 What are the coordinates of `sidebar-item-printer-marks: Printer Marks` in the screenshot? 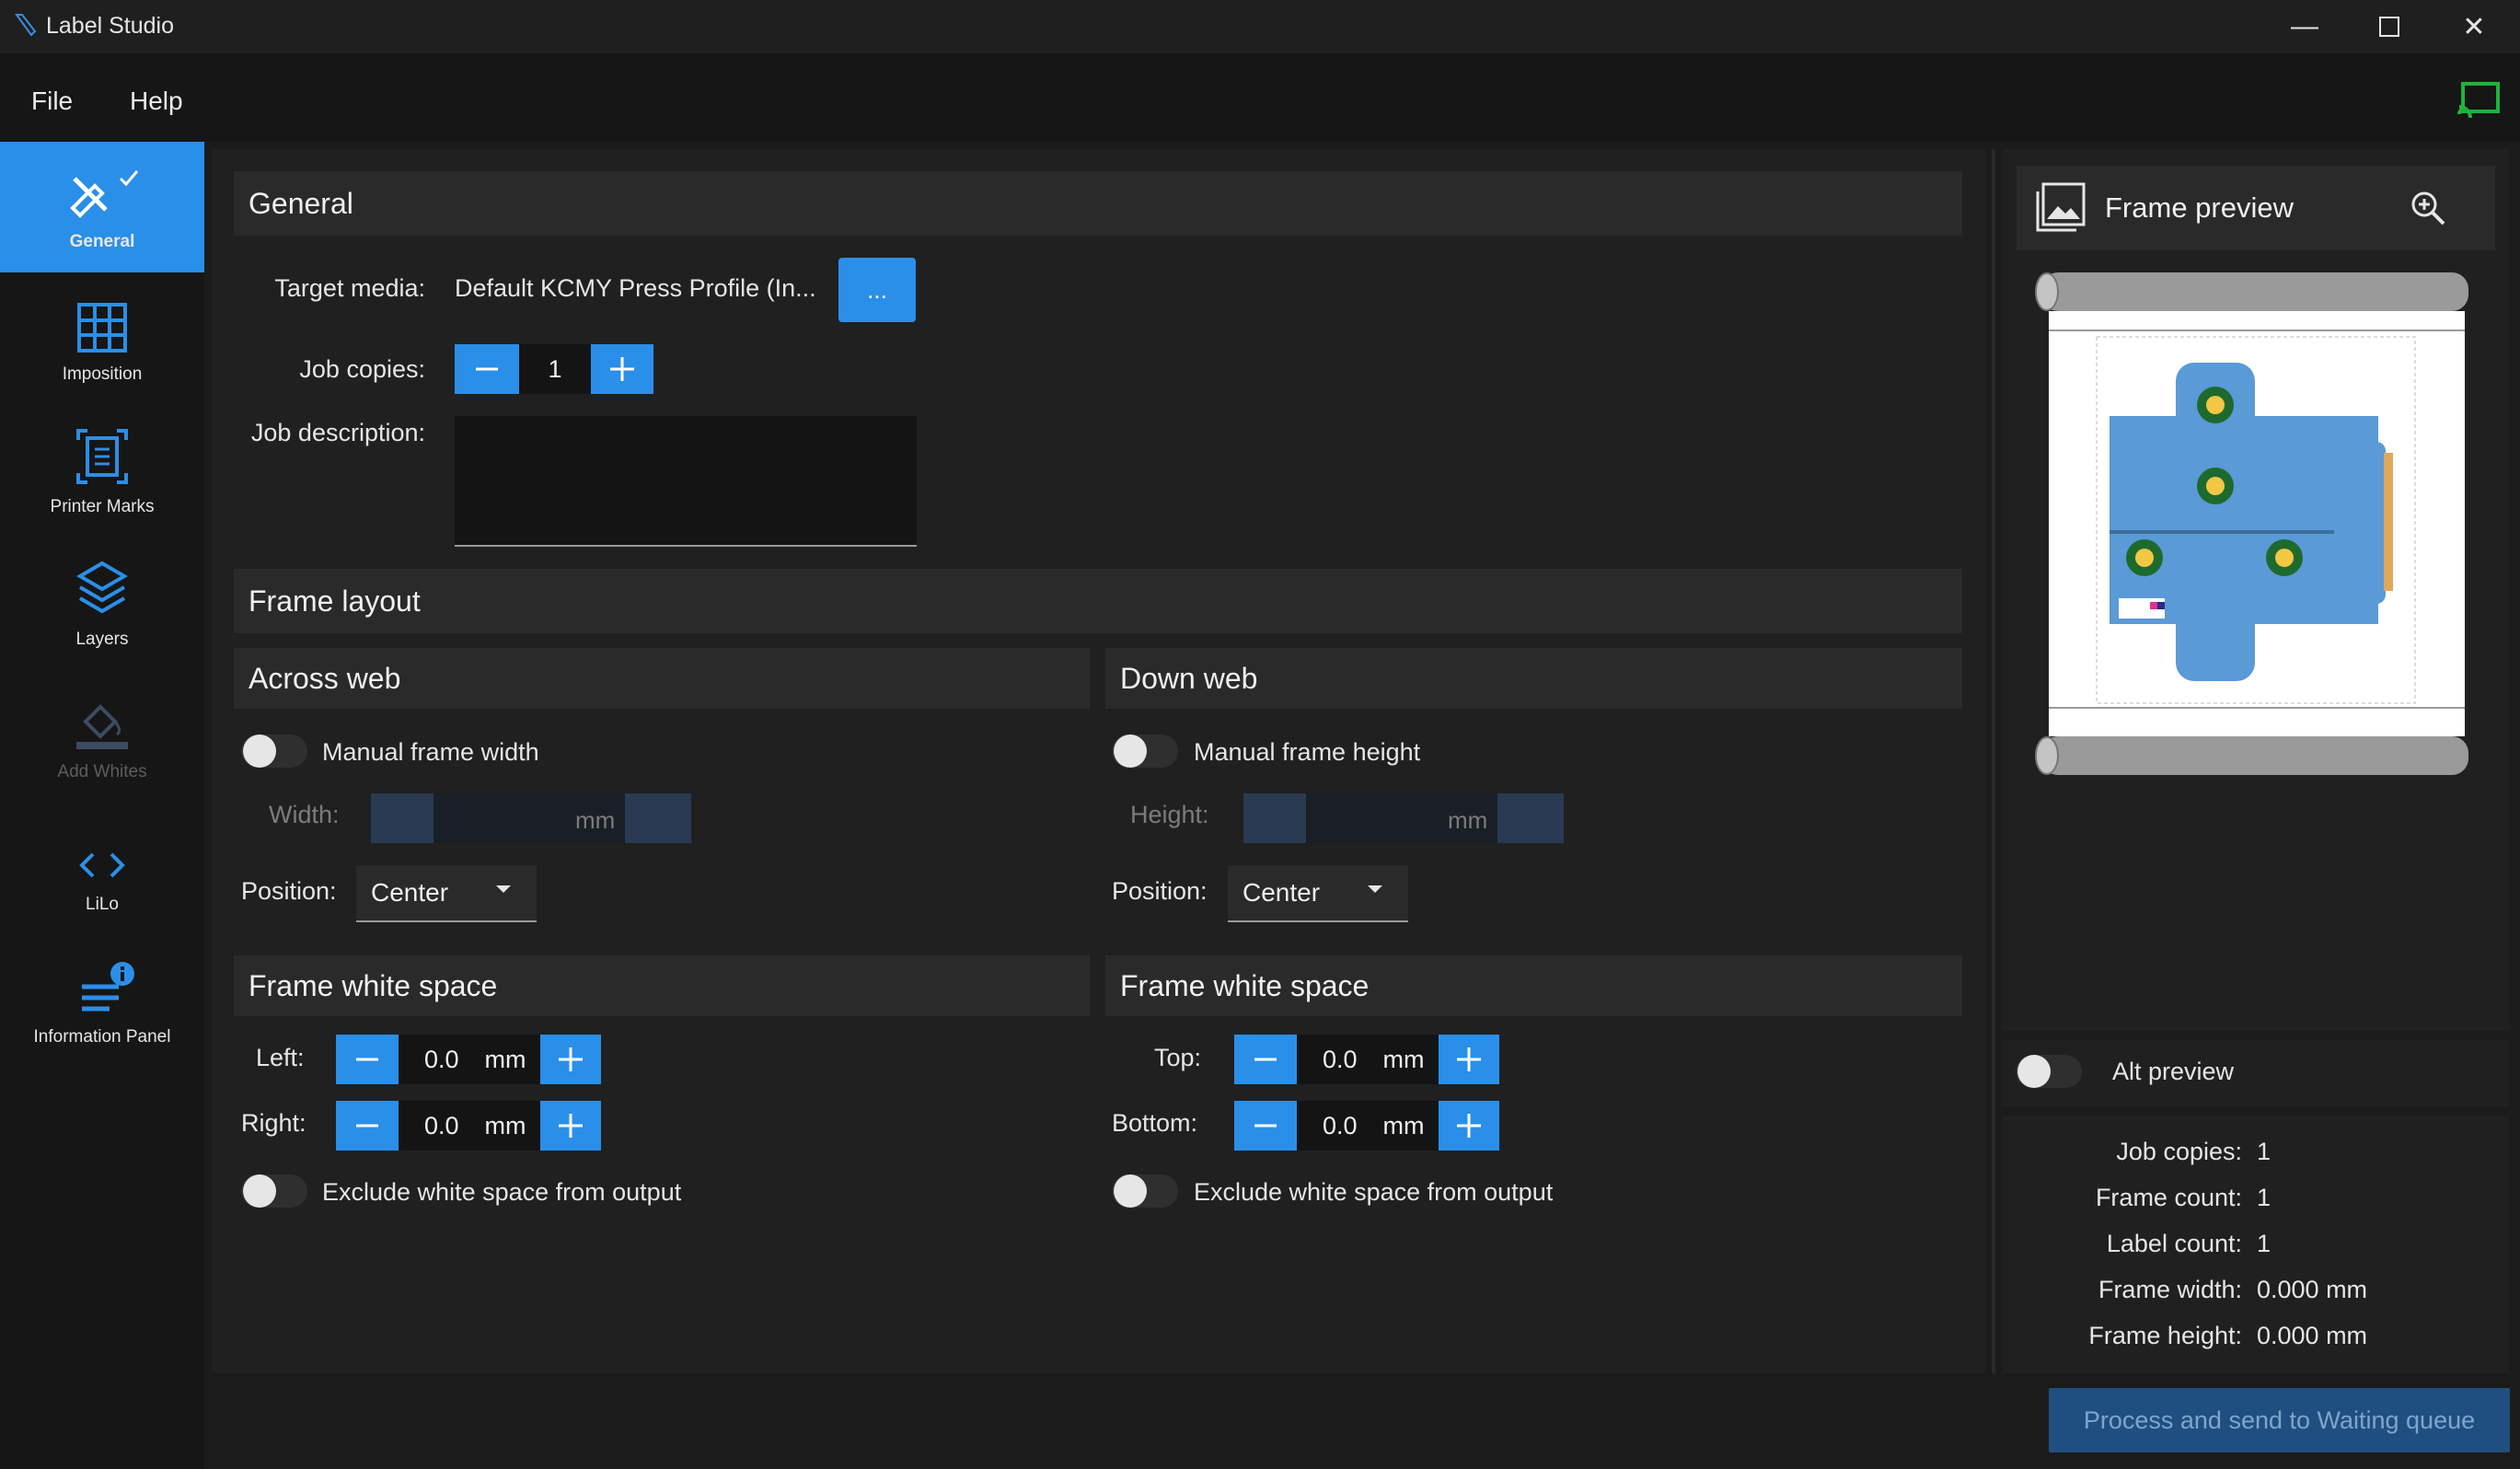 It's located at (102, 472).